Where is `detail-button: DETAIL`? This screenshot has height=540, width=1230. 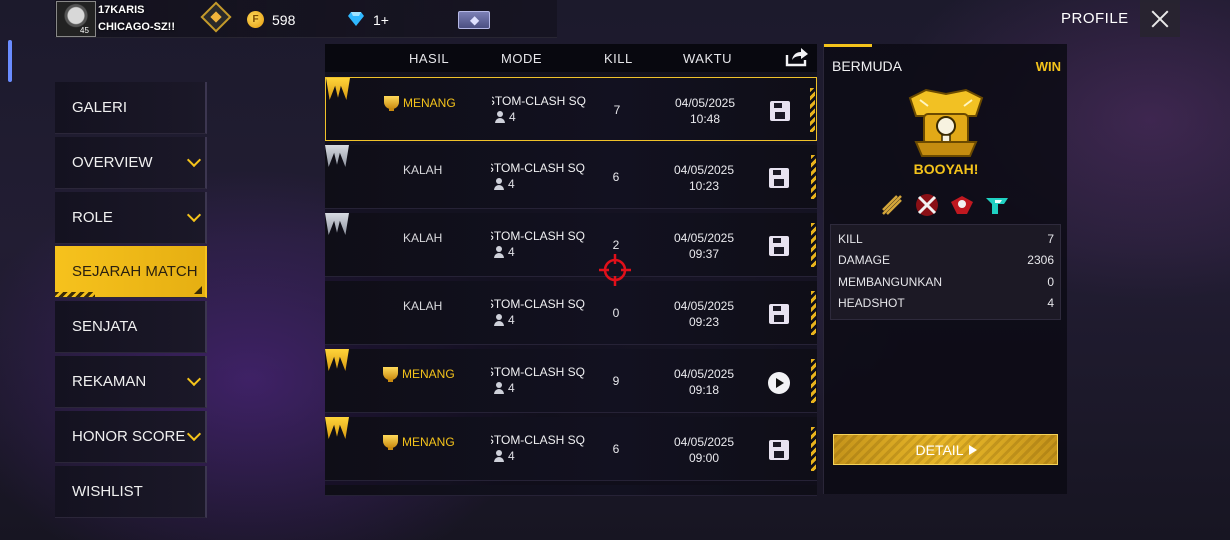 detail-button: DETAIL is located at coordinates (945, 449).